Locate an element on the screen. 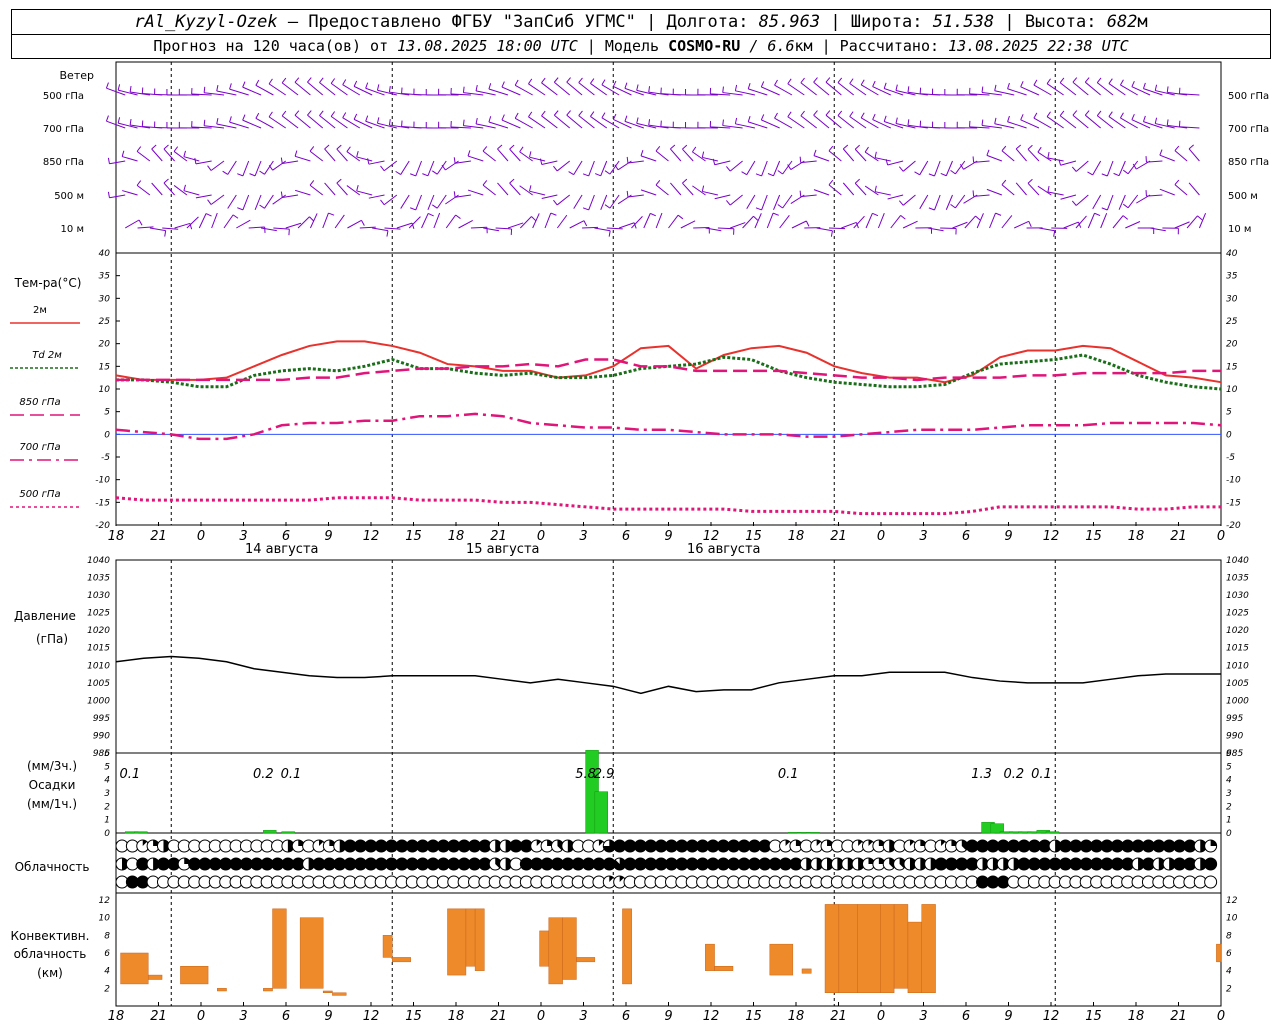 Image resolution: width=1280 pixels, height=1024 pixels. time-tick-label: 9 is located at coordinates (328, 536).